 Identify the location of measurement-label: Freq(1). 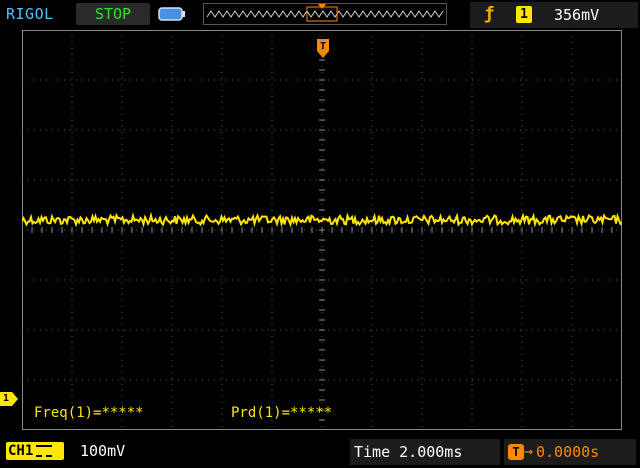
(64, 413).